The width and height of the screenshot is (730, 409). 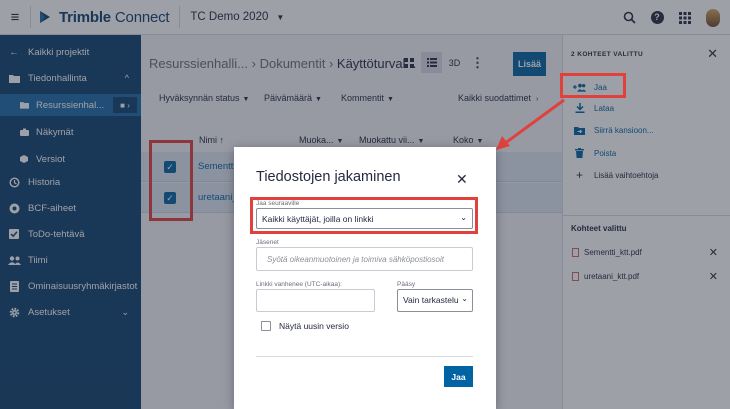 I want to click on chevron-down-icon: ⌄, so click(x=464, y=298).